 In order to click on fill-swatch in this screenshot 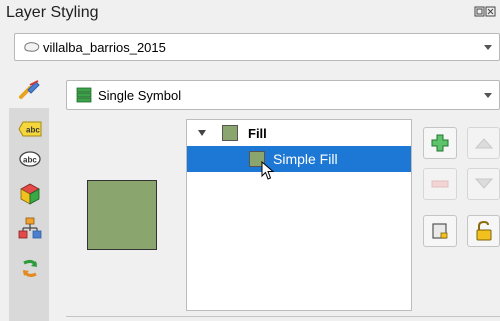, I will do `click(230, 133)`.